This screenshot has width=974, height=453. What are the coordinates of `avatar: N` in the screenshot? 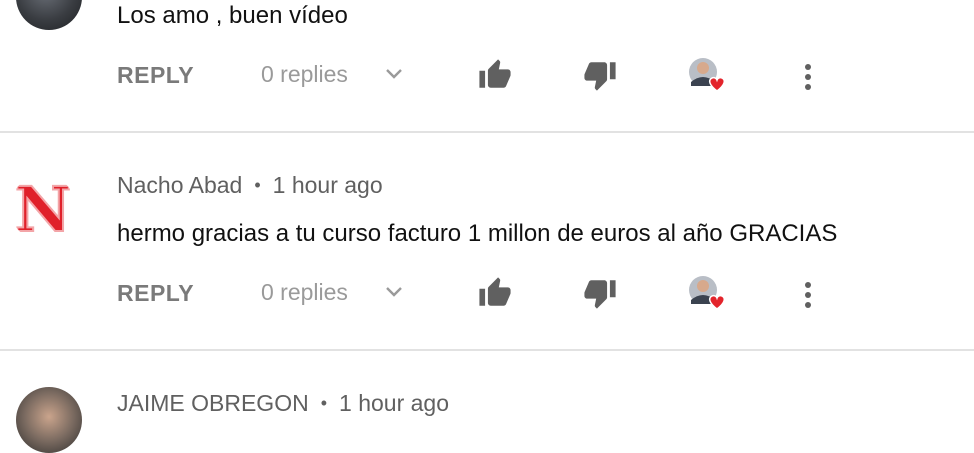 It's located at (43, 208).